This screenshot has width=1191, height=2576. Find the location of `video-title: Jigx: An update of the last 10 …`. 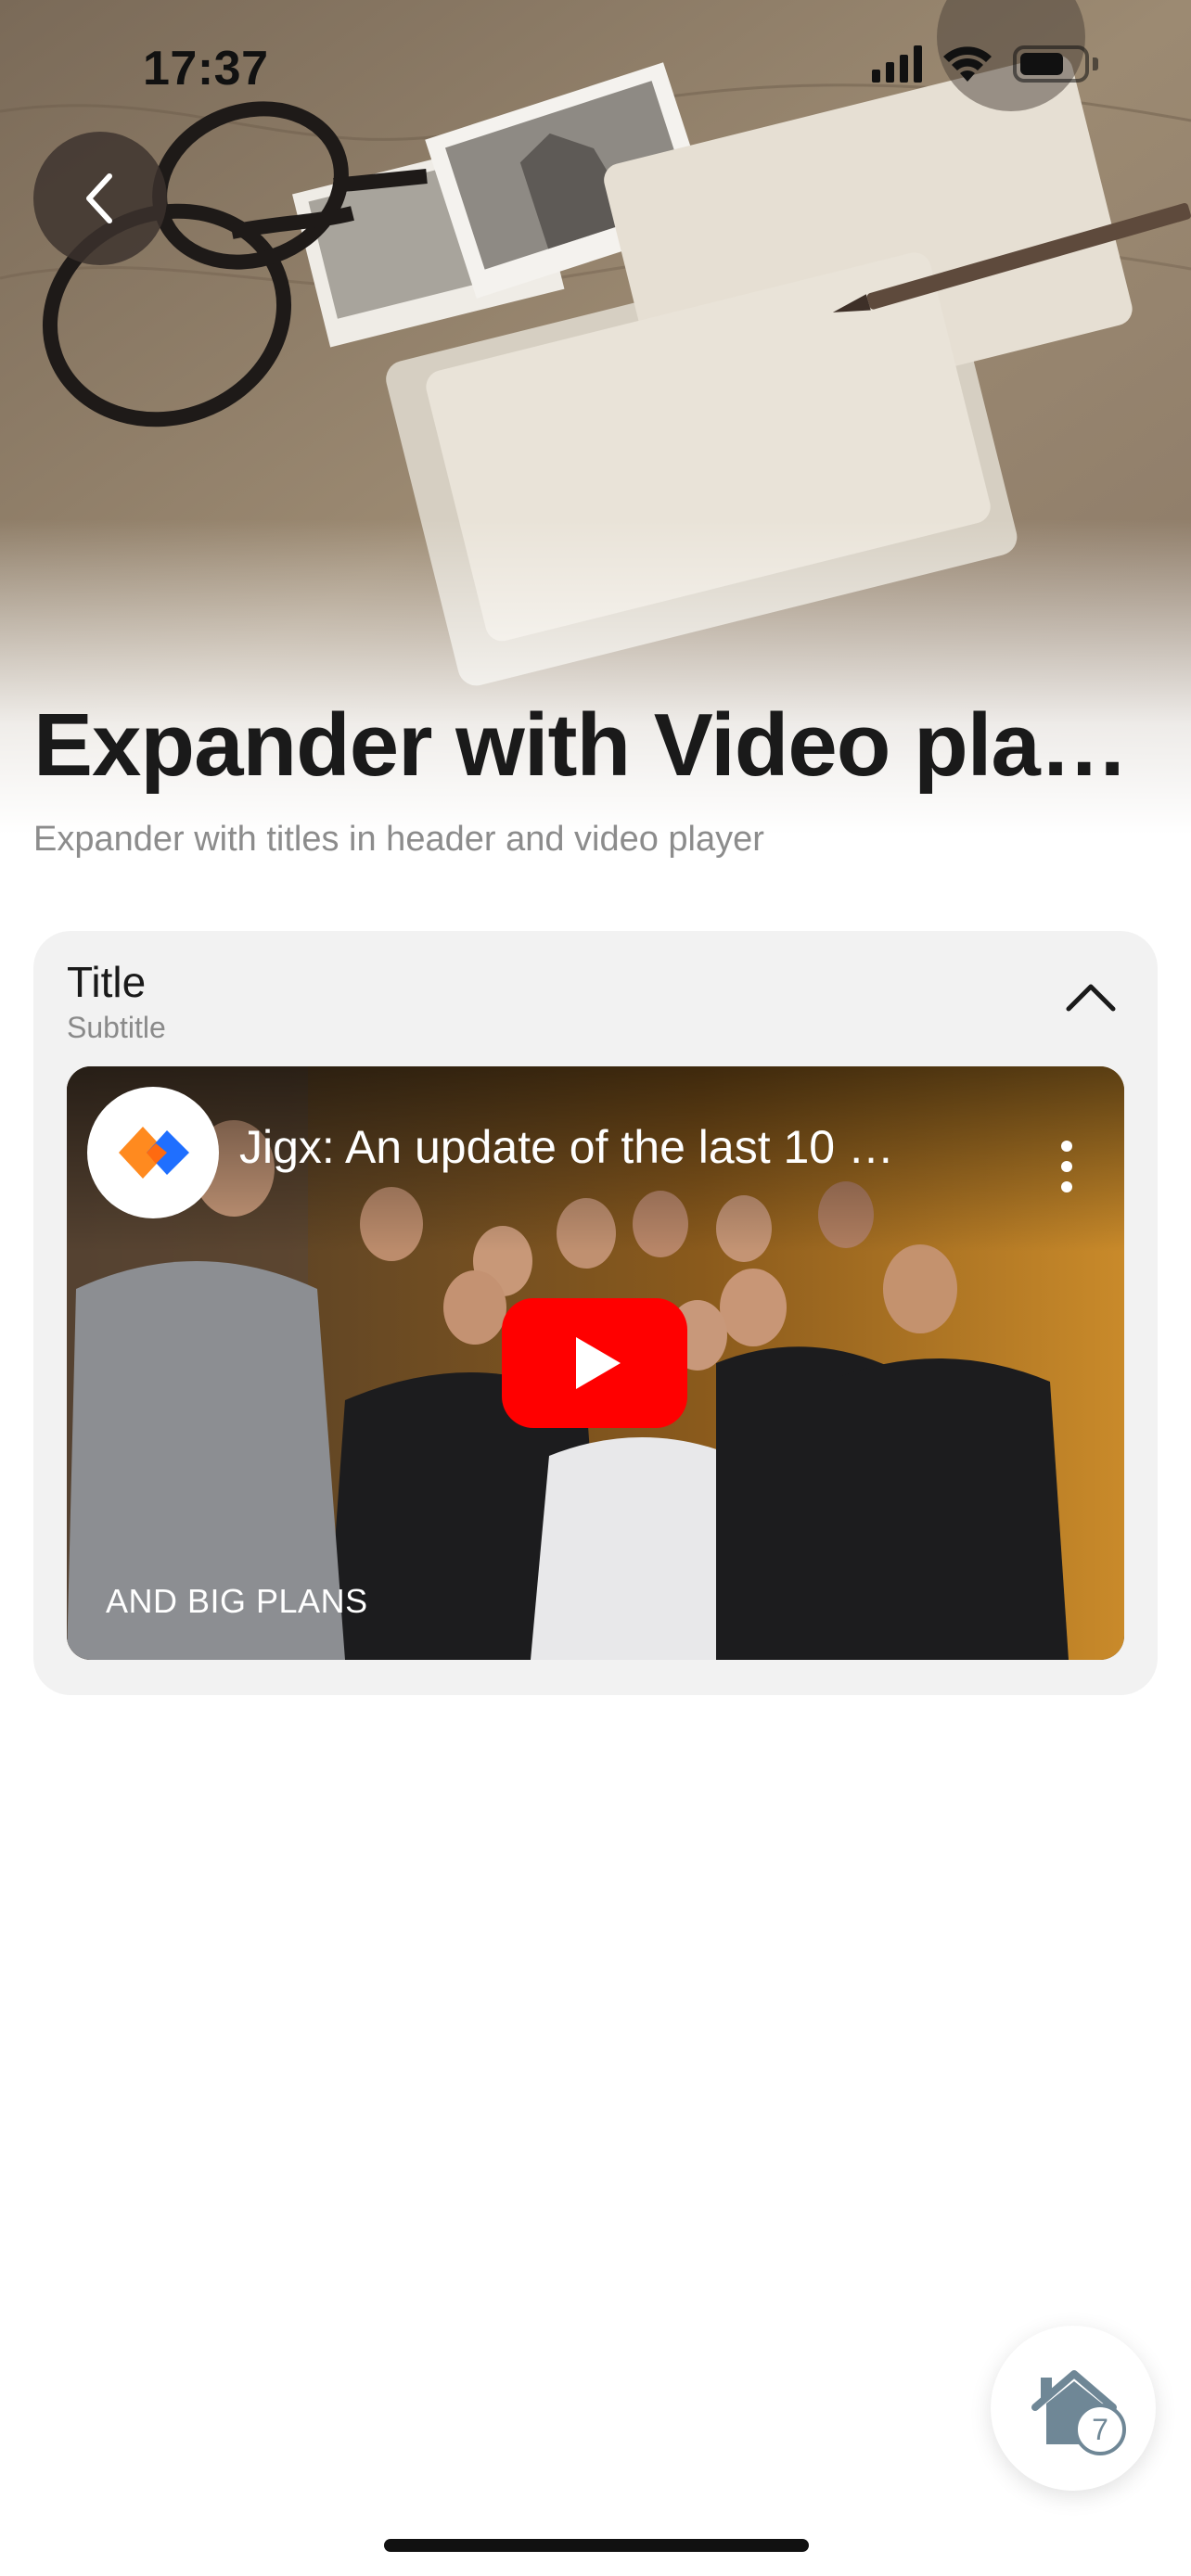

video-title: Jigx: An update of the last 10 … is located at coordinates (591, 1147).